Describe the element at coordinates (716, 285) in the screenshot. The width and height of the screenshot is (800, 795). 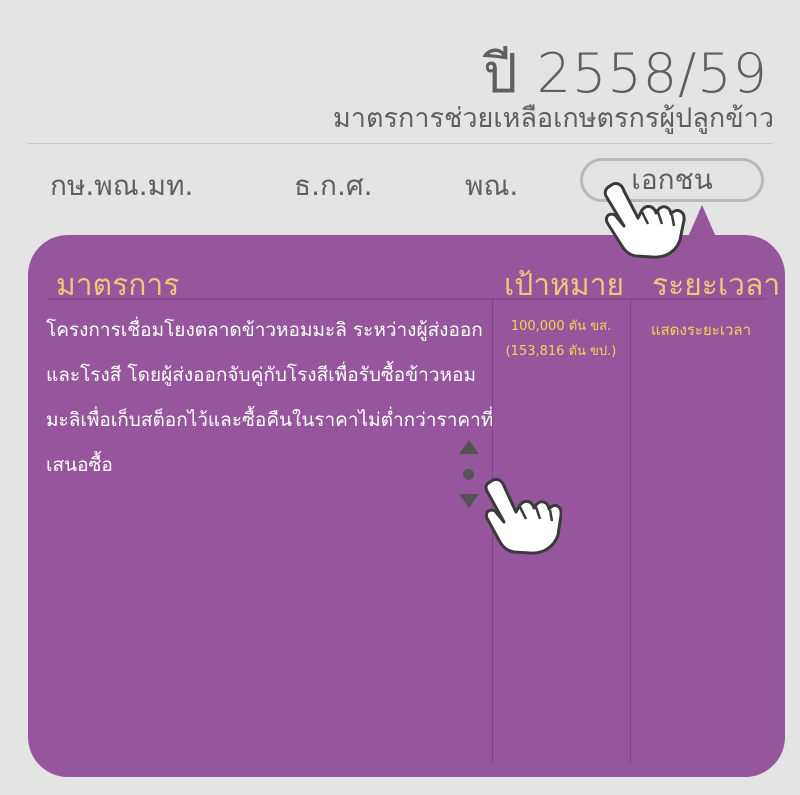
I see `column-header-period: ระยะเวลา` at that location.